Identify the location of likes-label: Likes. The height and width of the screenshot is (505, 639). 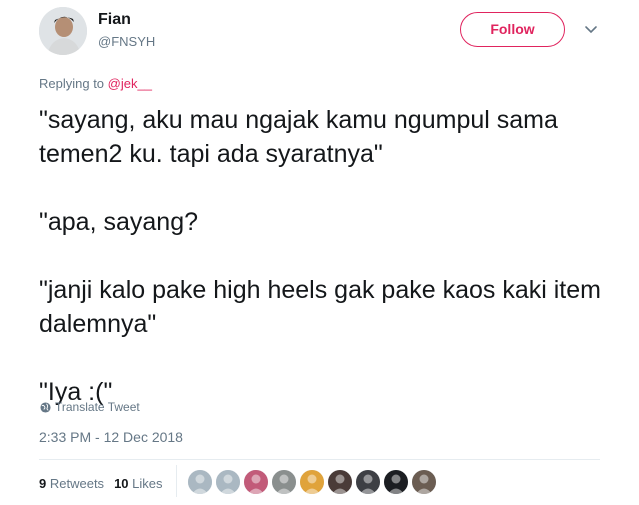
(147, 483).